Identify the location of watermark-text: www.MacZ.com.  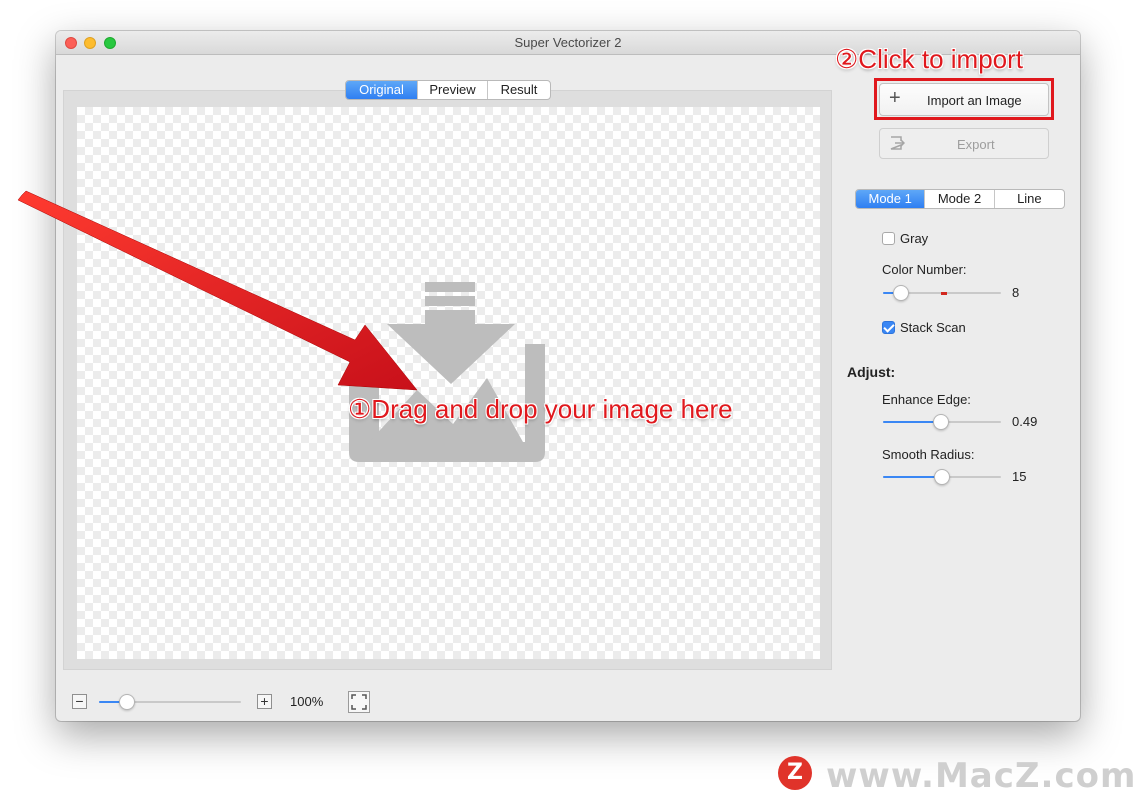
(981, 776).